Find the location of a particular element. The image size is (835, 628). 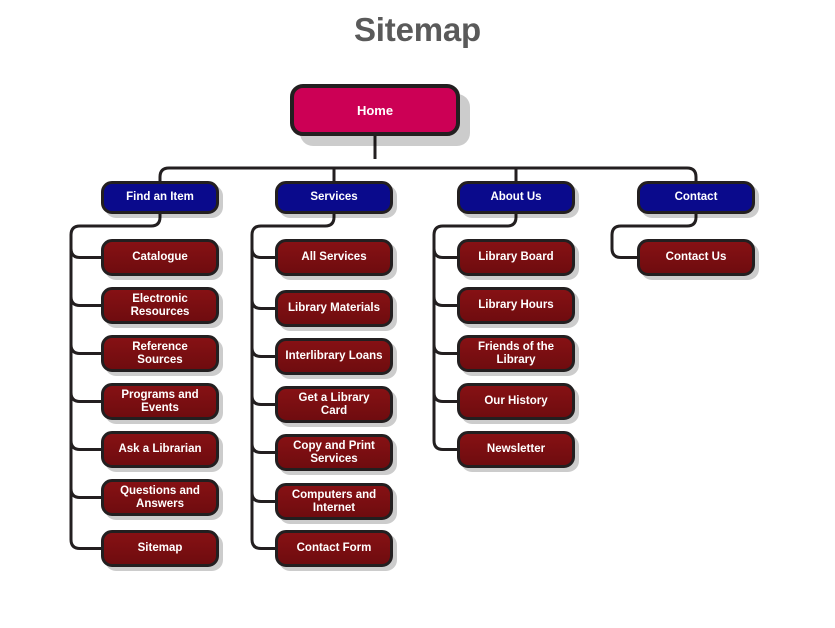

node-label: Copy and Print Services is located at coordinates (334, 452).